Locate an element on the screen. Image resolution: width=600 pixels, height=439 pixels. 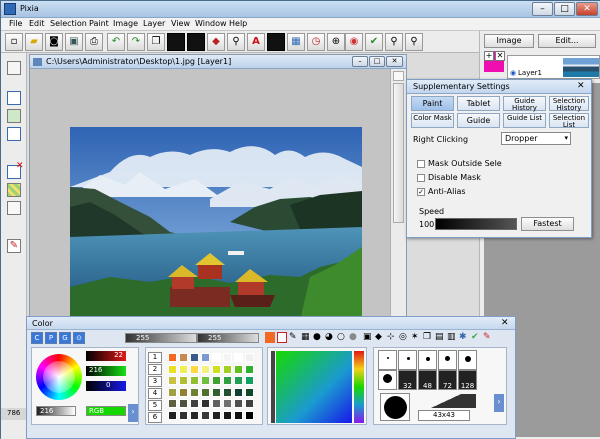
tab-guide: Guide is located at coordinates (478, 120).